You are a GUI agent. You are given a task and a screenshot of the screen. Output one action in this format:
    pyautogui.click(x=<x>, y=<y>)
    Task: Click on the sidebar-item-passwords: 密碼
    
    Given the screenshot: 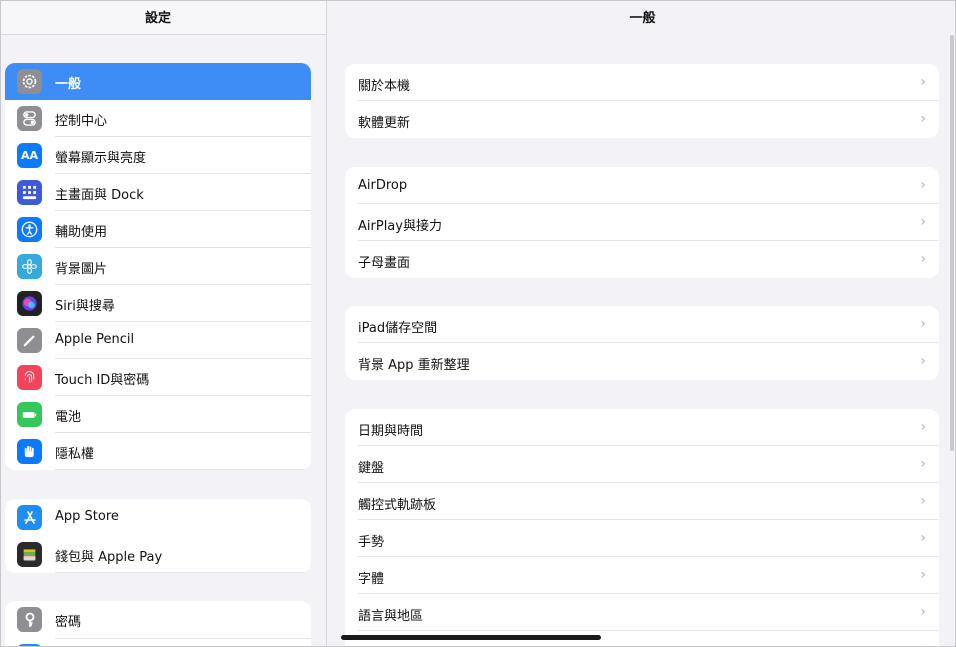 What is the action you would take?
    pyautogui.click(x=158, y=619)
    